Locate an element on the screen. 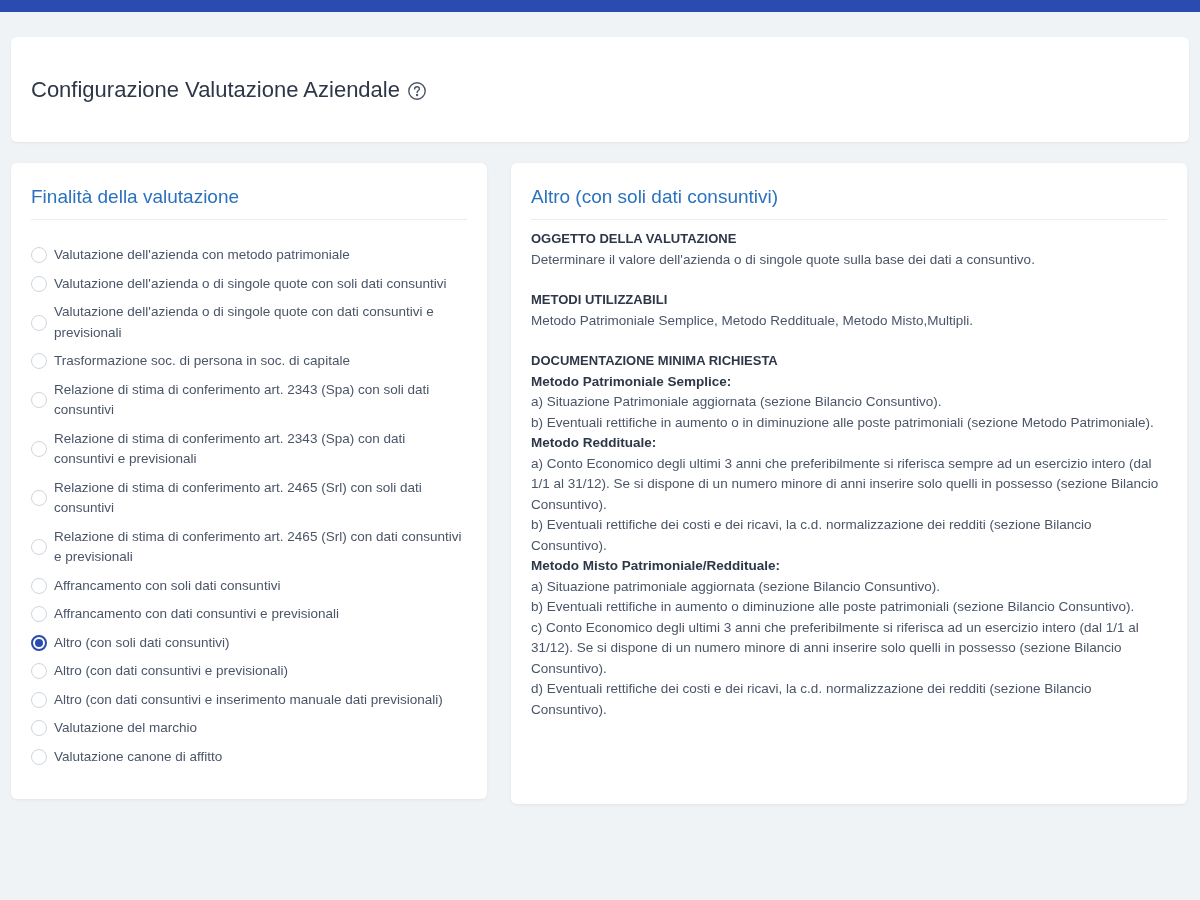  body-text: a) Conto Economico degli ultimi 3 anni che preferibilmente si riferisca sempre ad un esercizio intero (dal 1/1 al 31/12). Se si dispone di un numero minore di anni inserire solo quelli in possesso (sezione Bilancio Consuntivo). is located at coordinates (845, 484).